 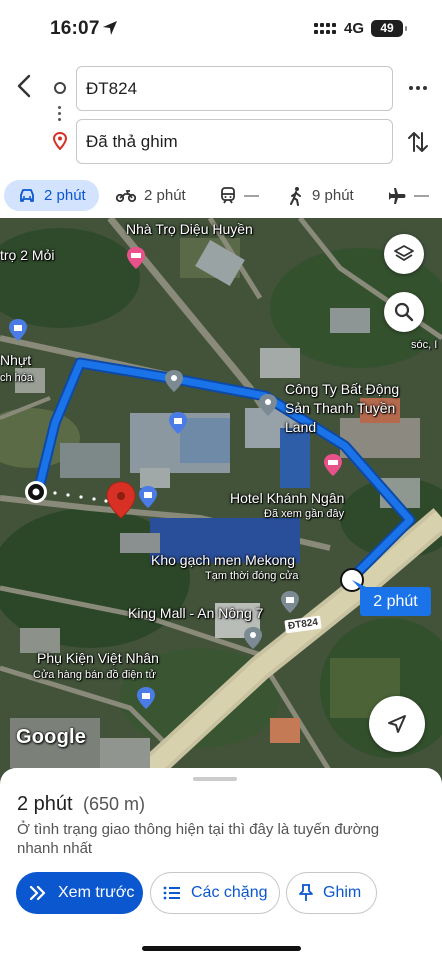 I want to click on back-arrow-icon, so click(x=24, y=86).